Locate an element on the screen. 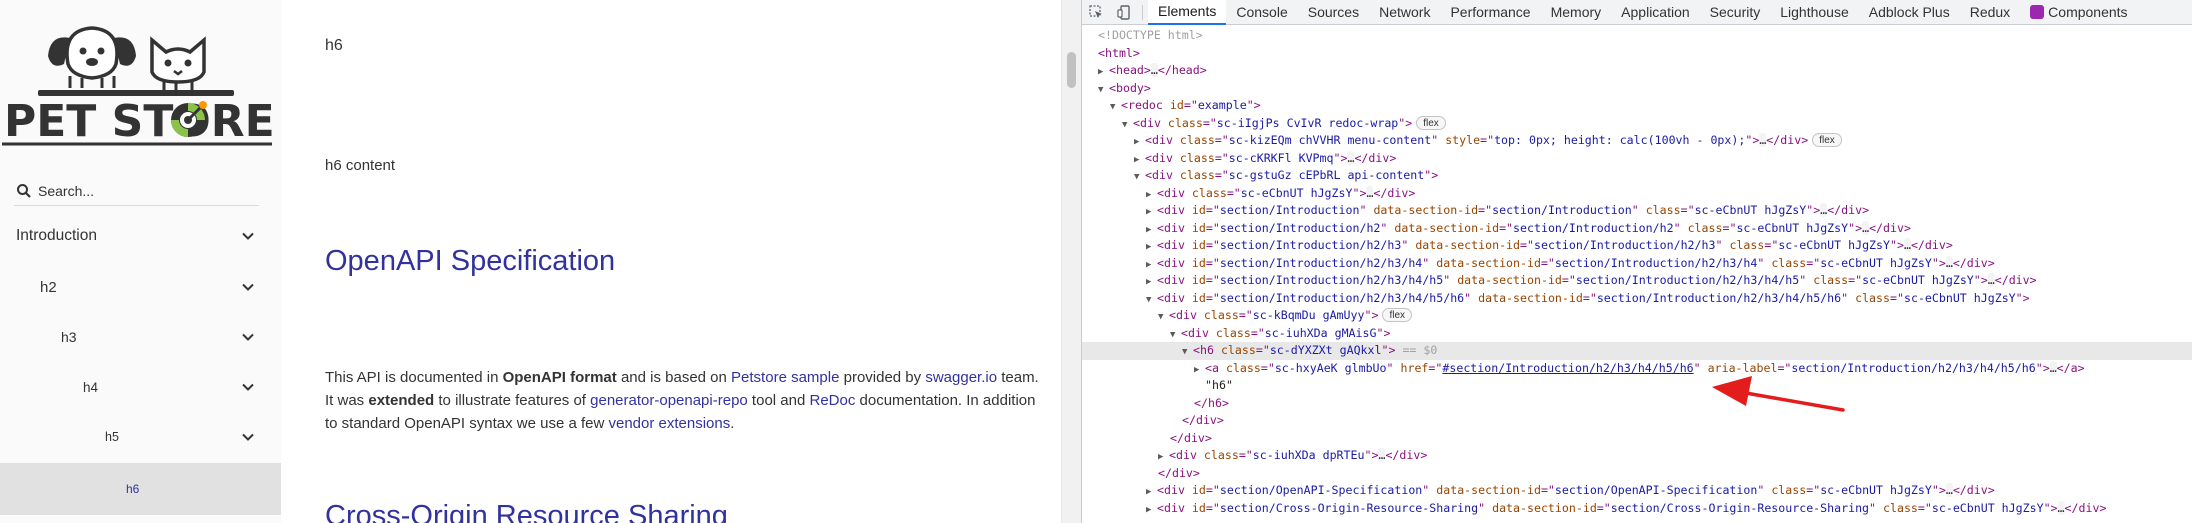 The height and width of the screenshot is (523, 2192). href-link: #section/Introduction/h2/h3/h4/h5/h6 is located at coordinates (1567, 368).